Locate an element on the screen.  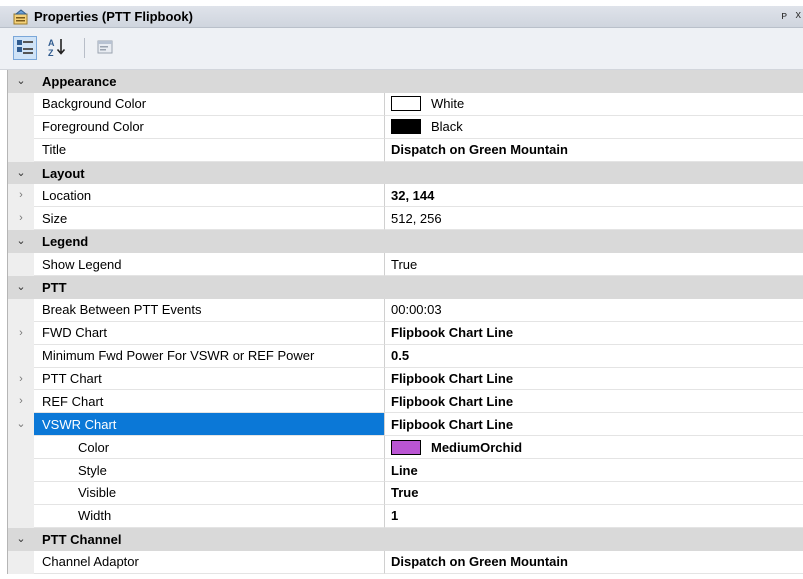
alphabetical-sort-button: A Z is located at coordinates (58, 48).